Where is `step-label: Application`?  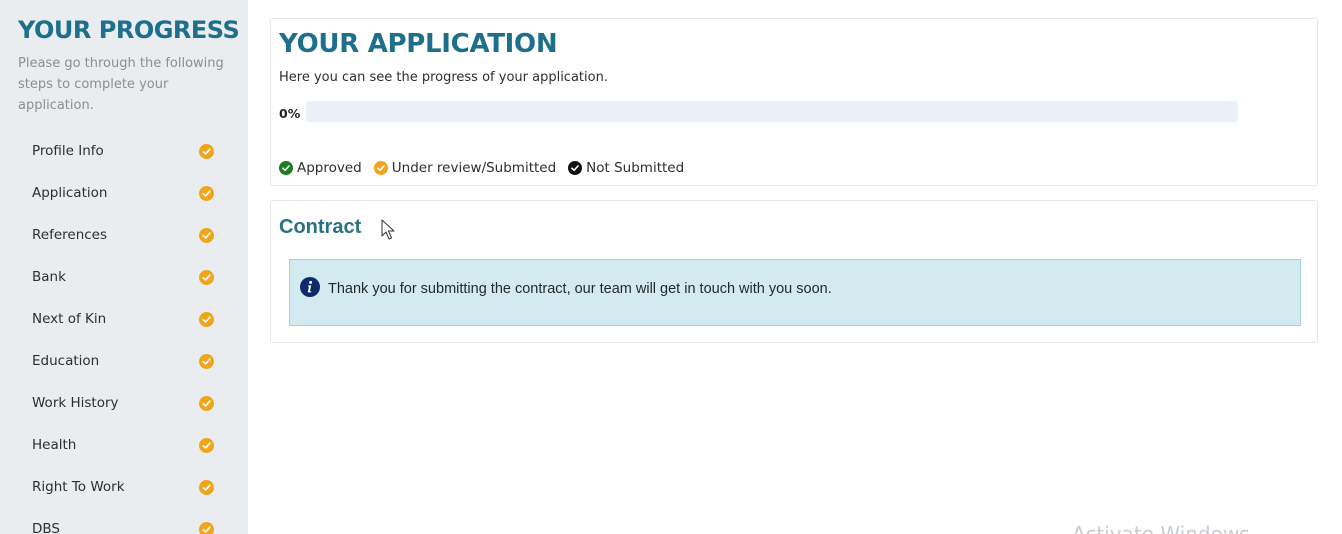 step-label: Application is located at coordinates (70, 193).